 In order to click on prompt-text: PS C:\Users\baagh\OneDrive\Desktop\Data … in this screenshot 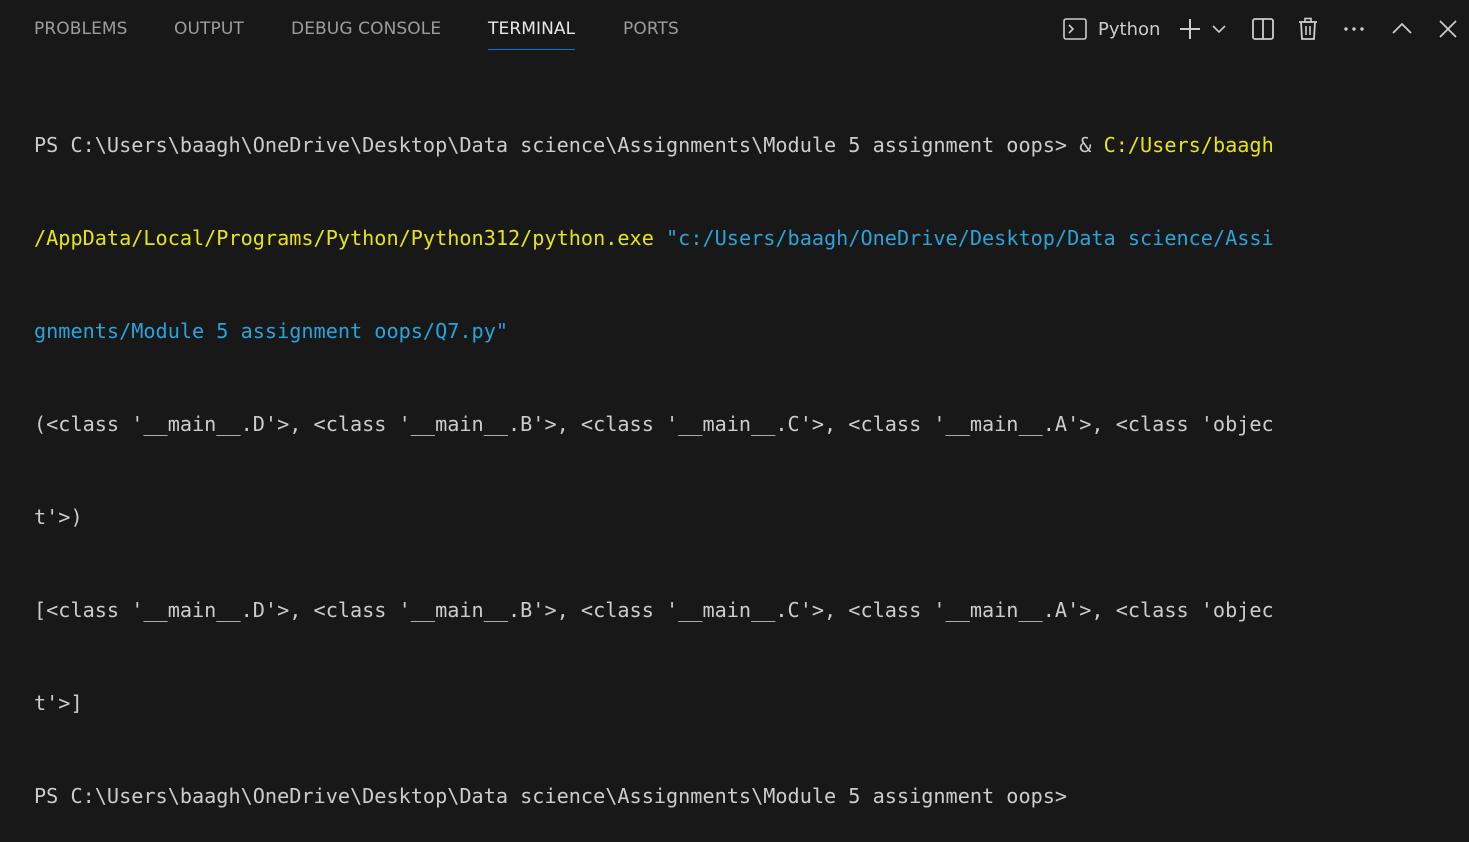, I will do `click(557, 145)`.